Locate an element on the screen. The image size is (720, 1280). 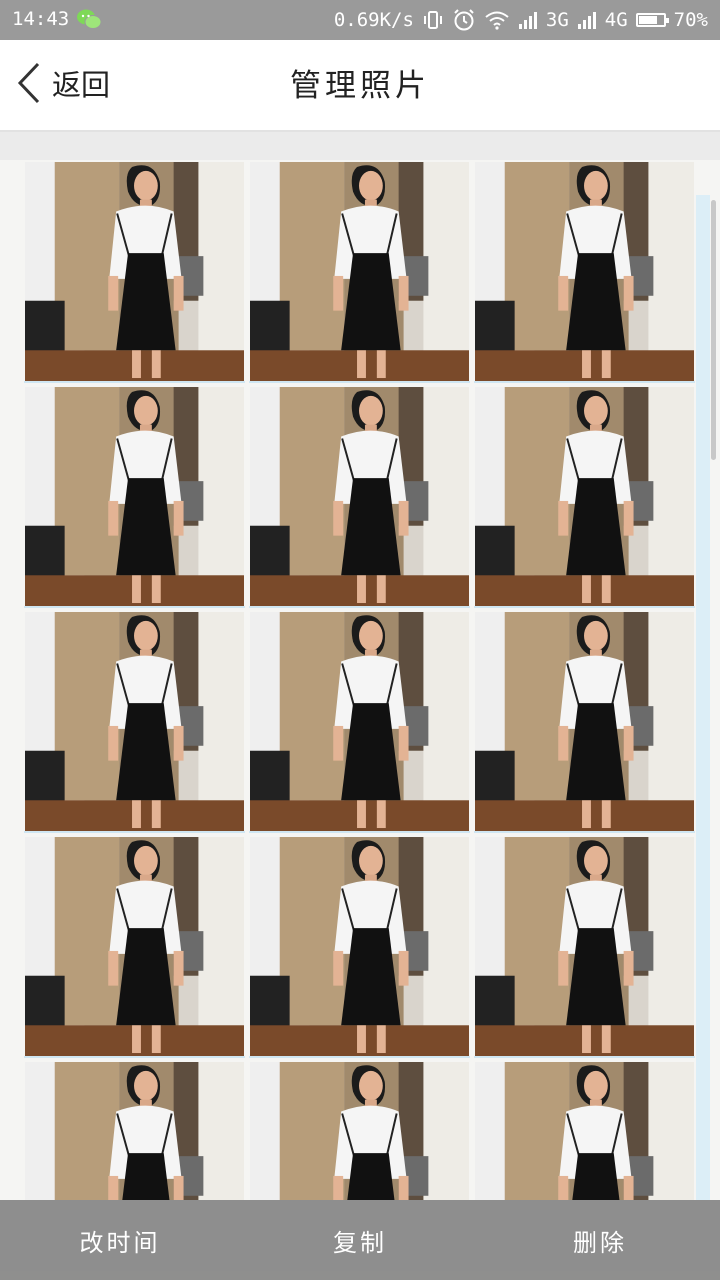
signal-3g-label: 3G is located at coordinates (557, 20).